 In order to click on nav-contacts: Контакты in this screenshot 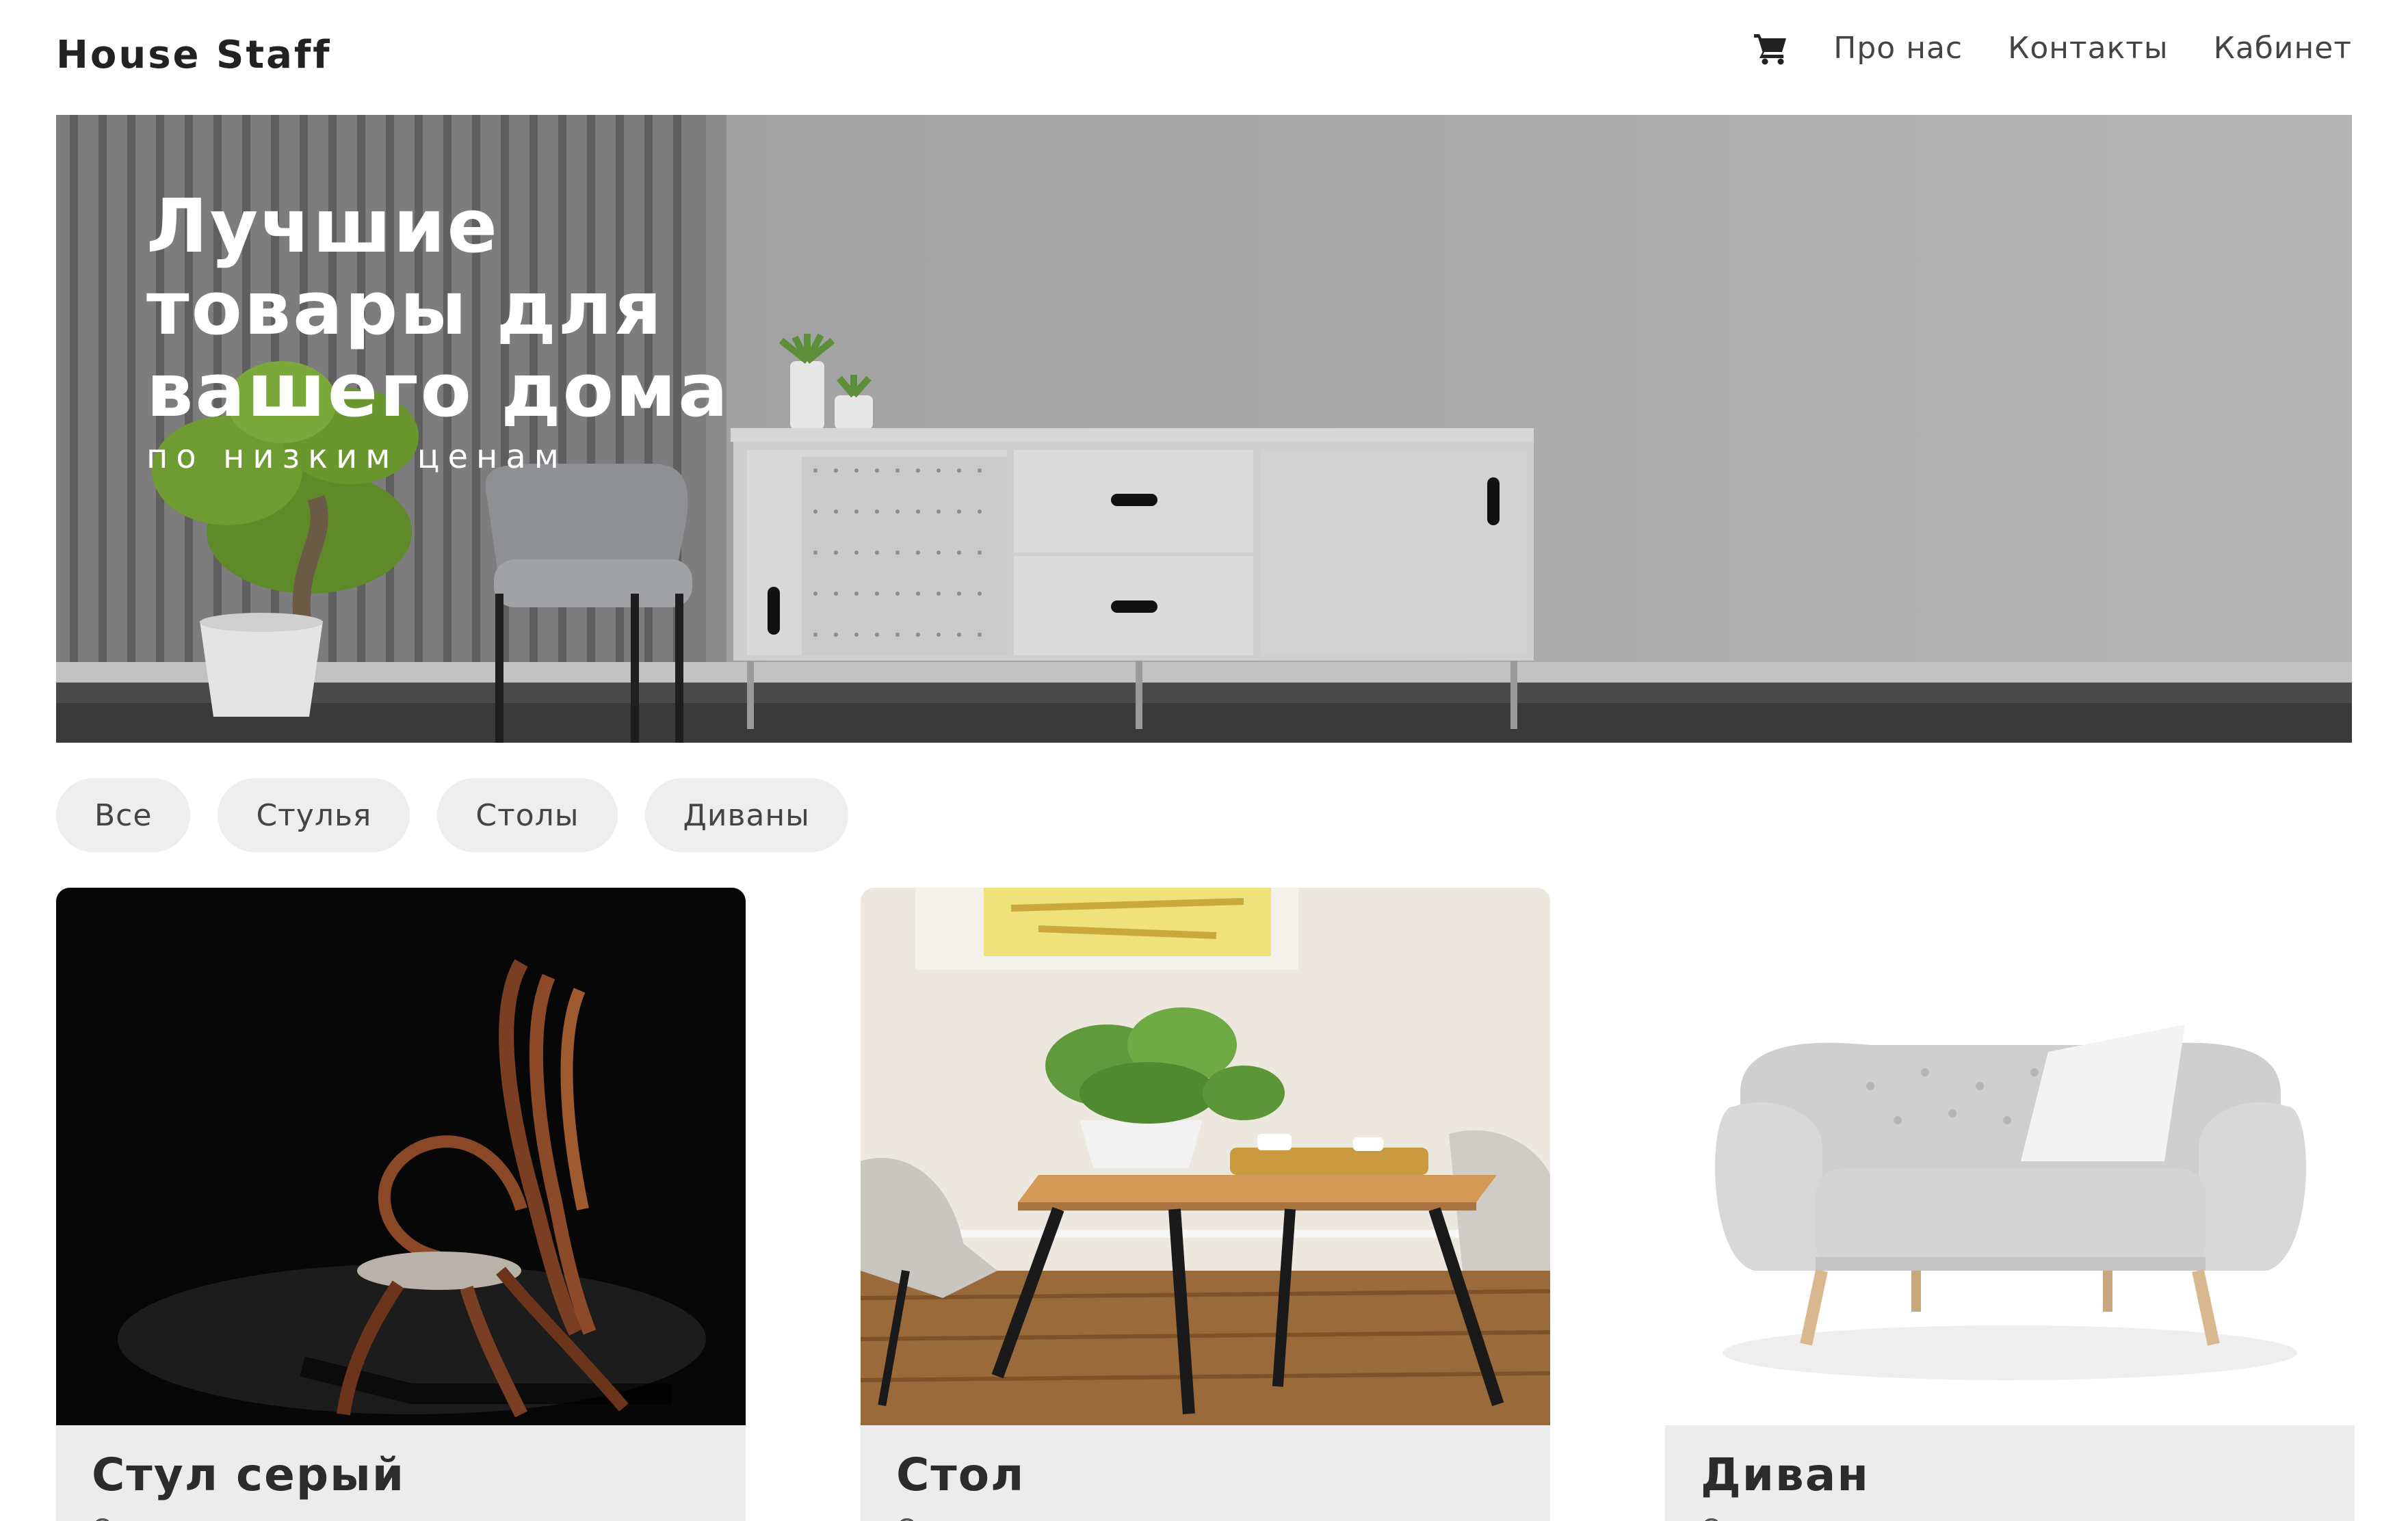, I will do `click(2088, 48)`.